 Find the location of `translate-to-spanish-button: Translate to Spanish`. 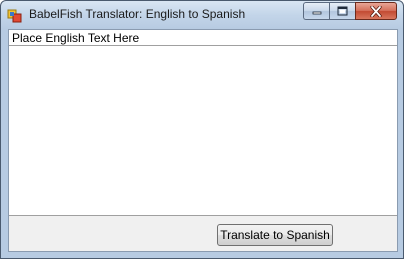

translate-to-spanish-button: Translate to Spanish is located at coordinates (275, 235).